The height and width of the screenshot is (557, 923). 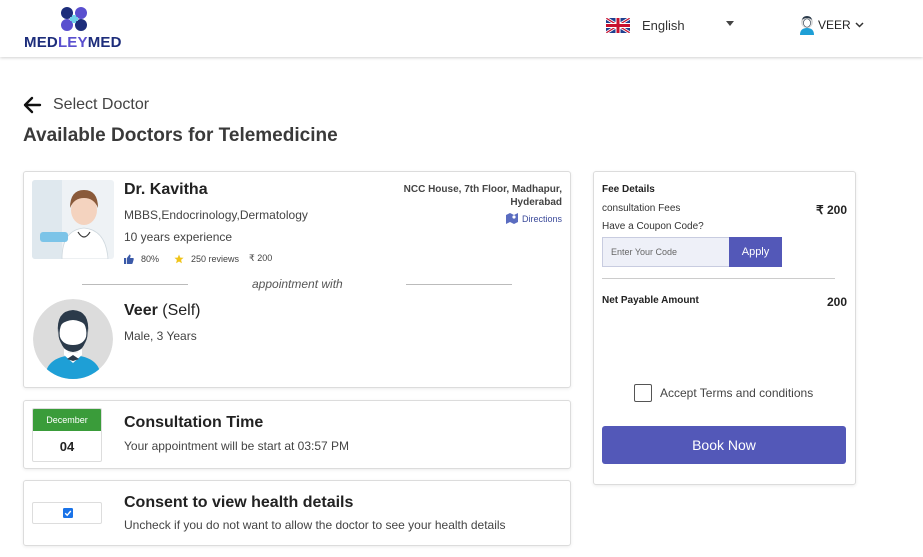 What do you see at coordinates (215, 258) in the screenshot?
I see `doctor-reviews: 250 reviews` at bounding box center [215, 258].